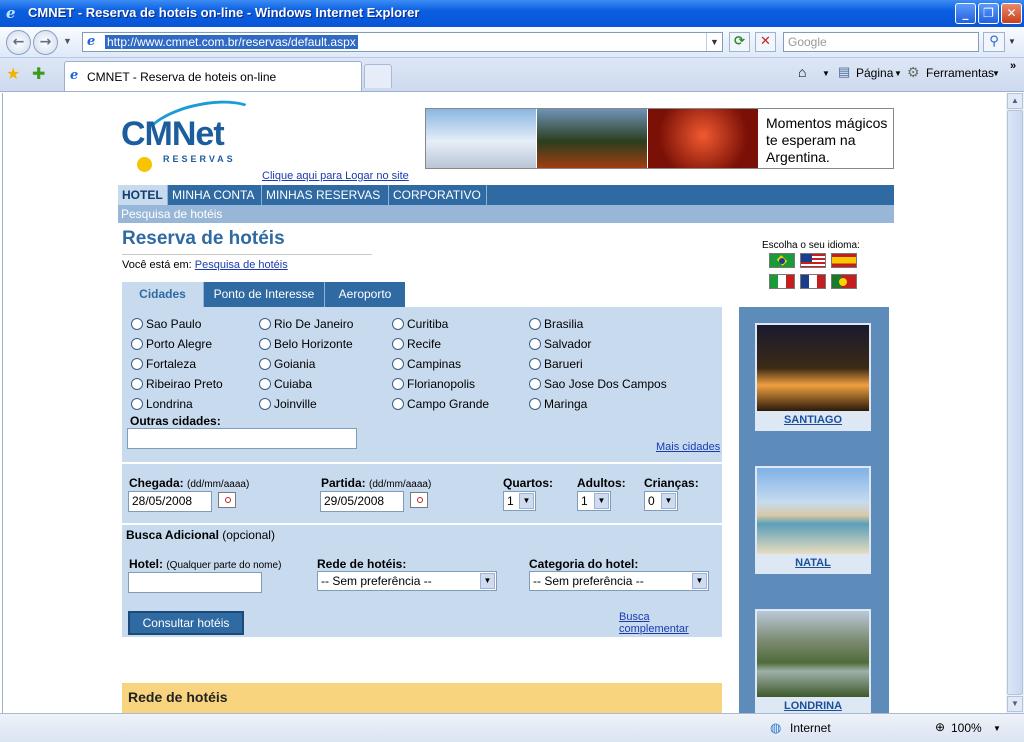  I want to click on history-dropdown-icon: ▼, so click(67, 41).